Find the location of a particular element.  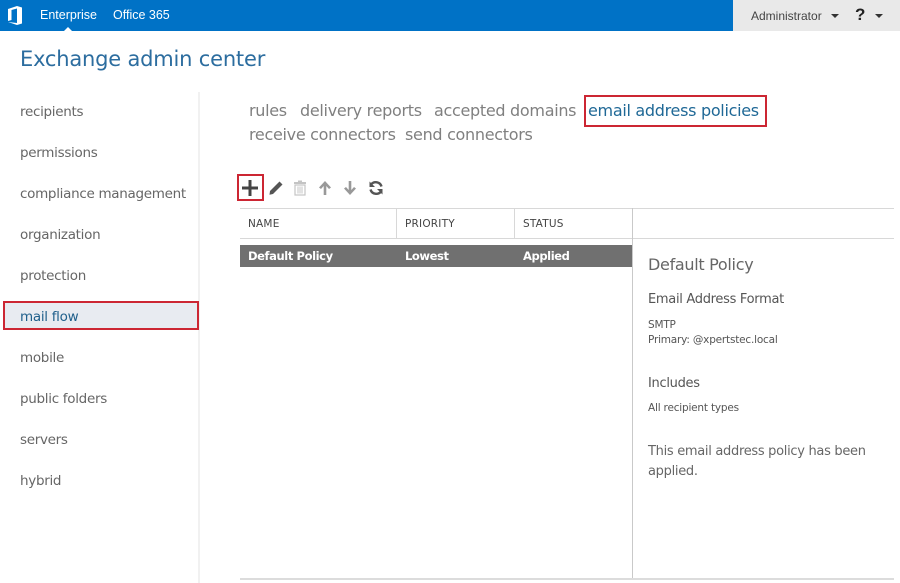

sidebar-item-recipients: recipients is located at coordinates (52, 112).